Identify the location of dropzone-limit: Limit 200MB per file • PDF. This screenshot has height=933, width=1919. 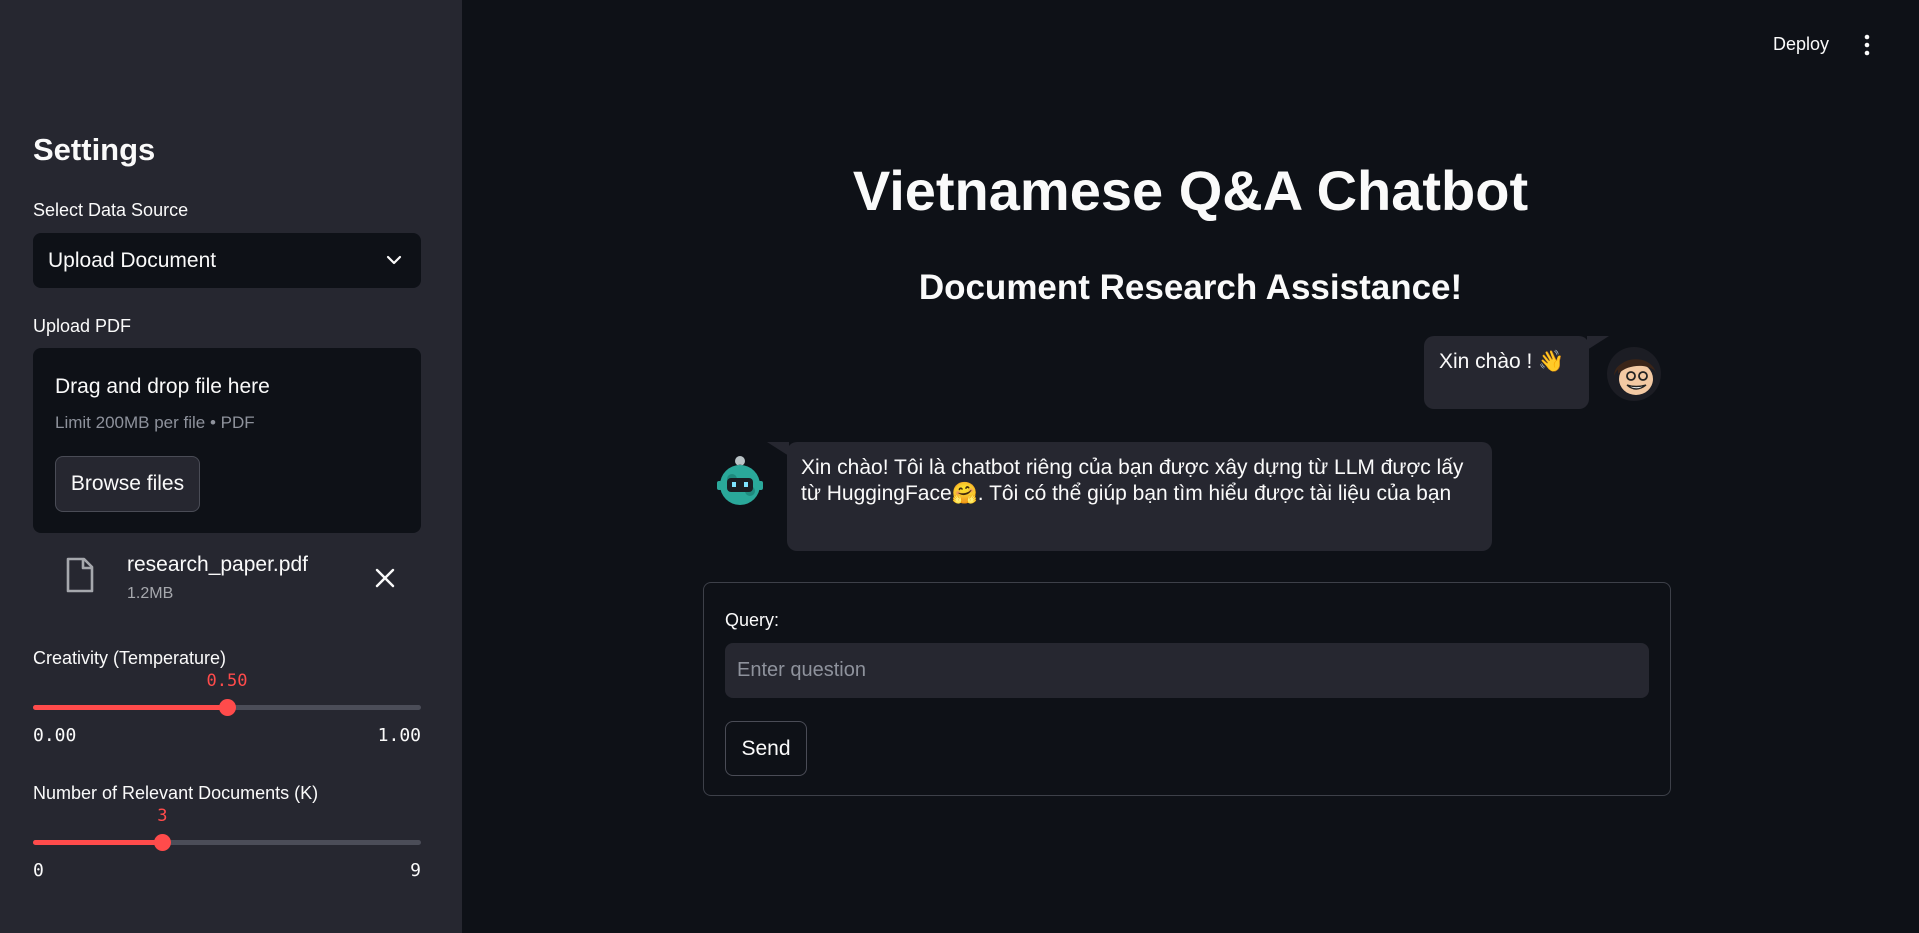
(155, 422).